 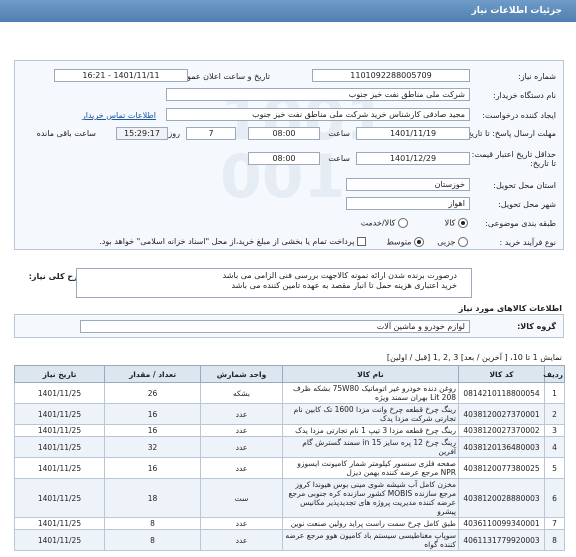 What do you see at coordinates (527, 242) in the screenshot?
I see `process-label: نوع فرآیند خرید :` at bounding box center [527, 242].